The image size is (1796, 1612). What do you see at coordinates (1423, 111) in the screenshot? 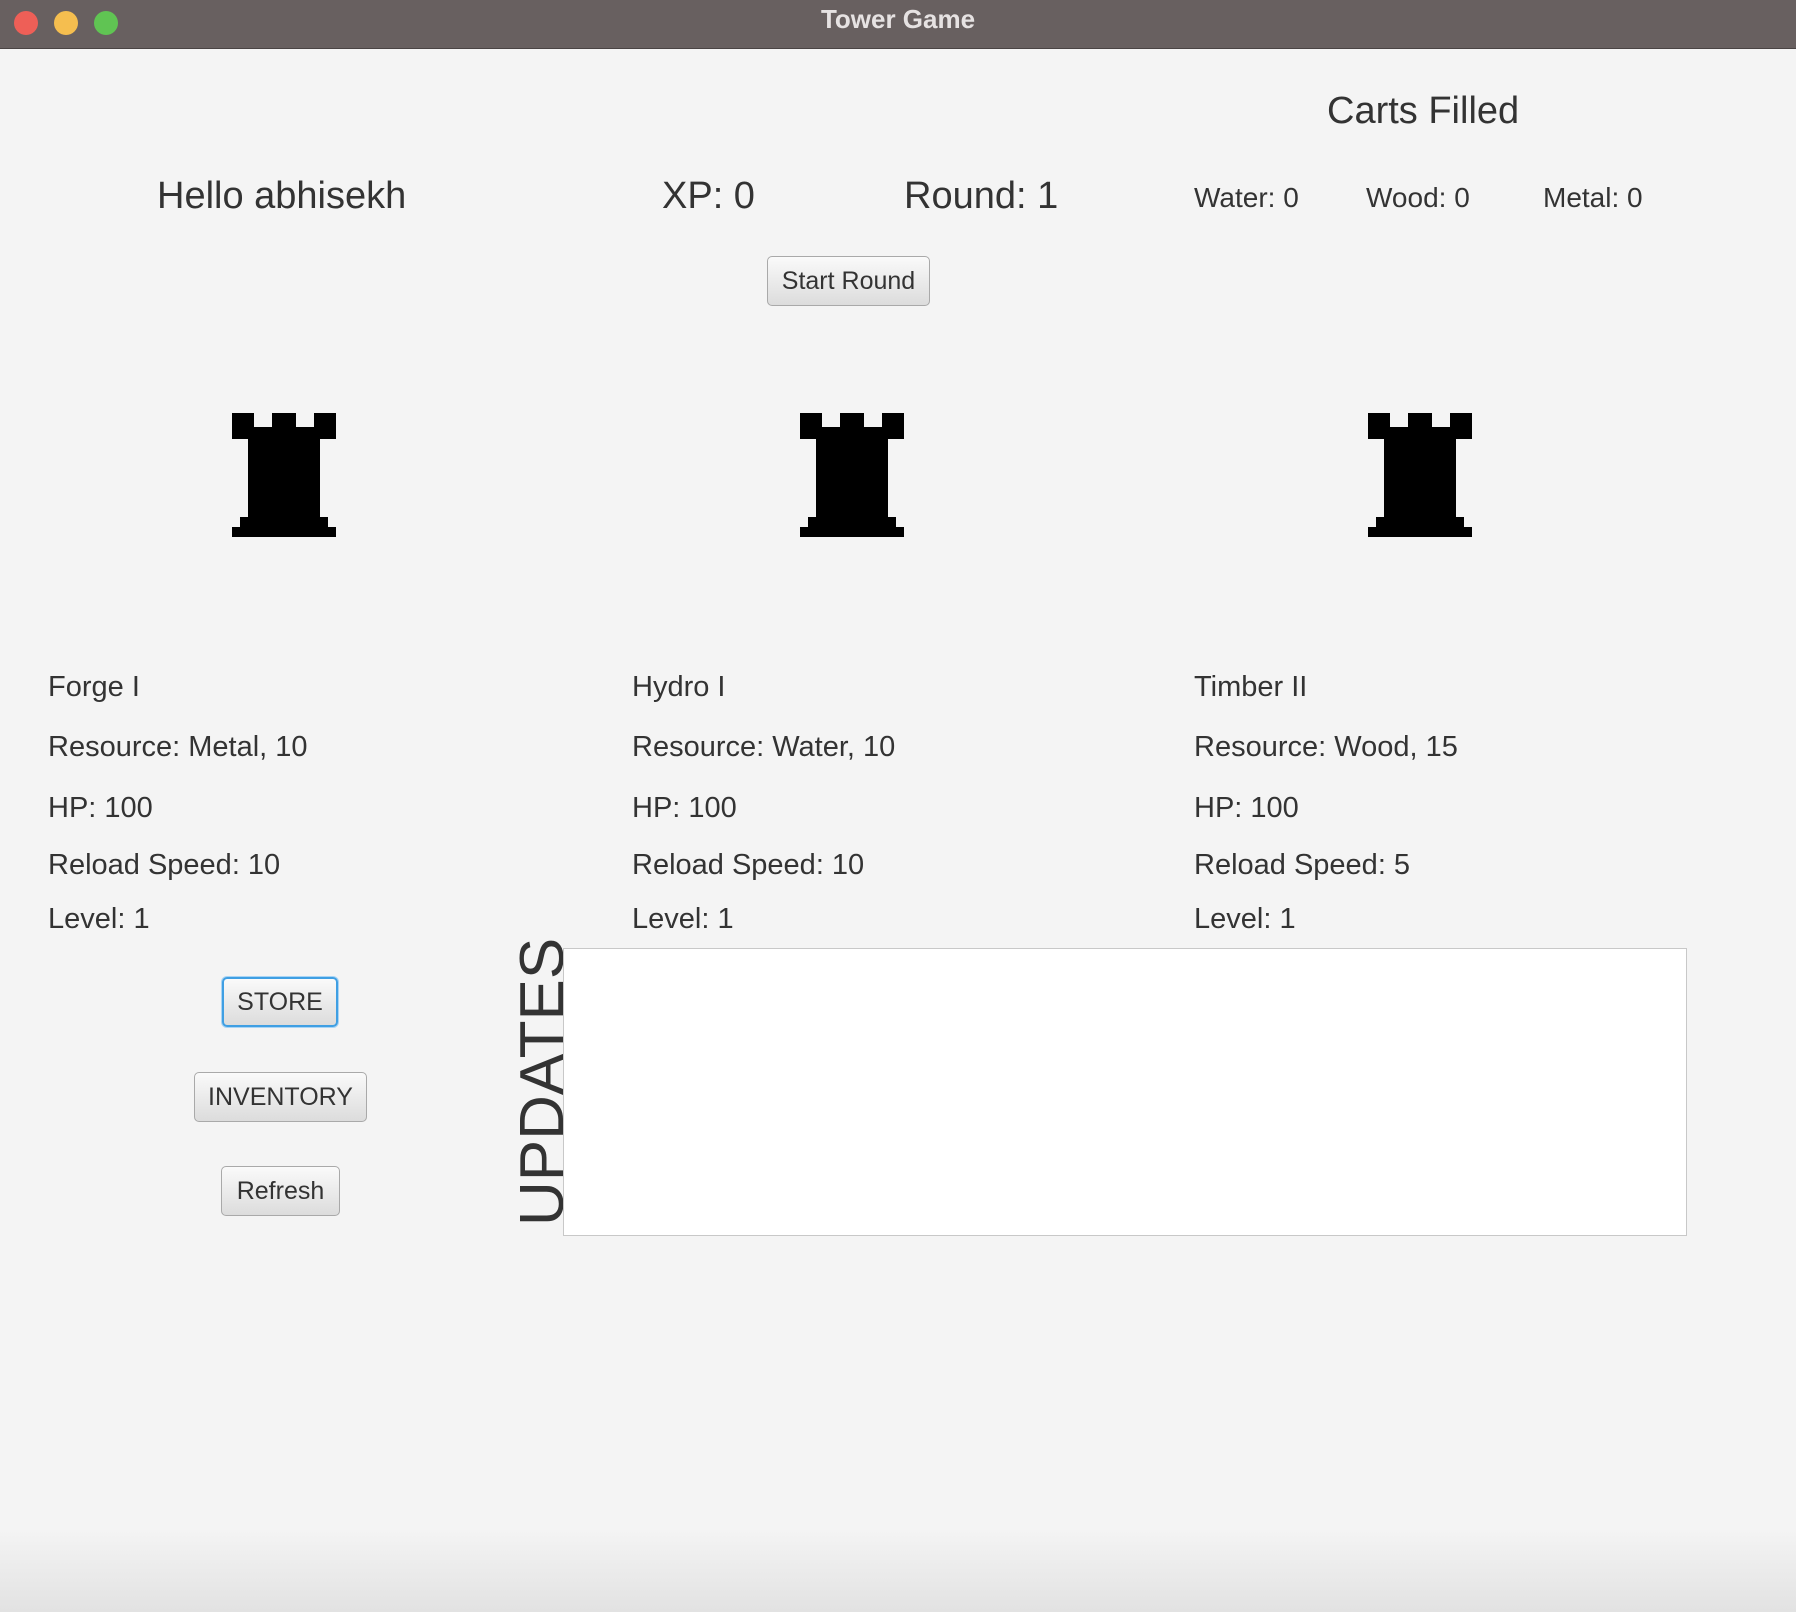
I see `carts-filled-title: Carts Filled` at bounding box center [1423, 111].